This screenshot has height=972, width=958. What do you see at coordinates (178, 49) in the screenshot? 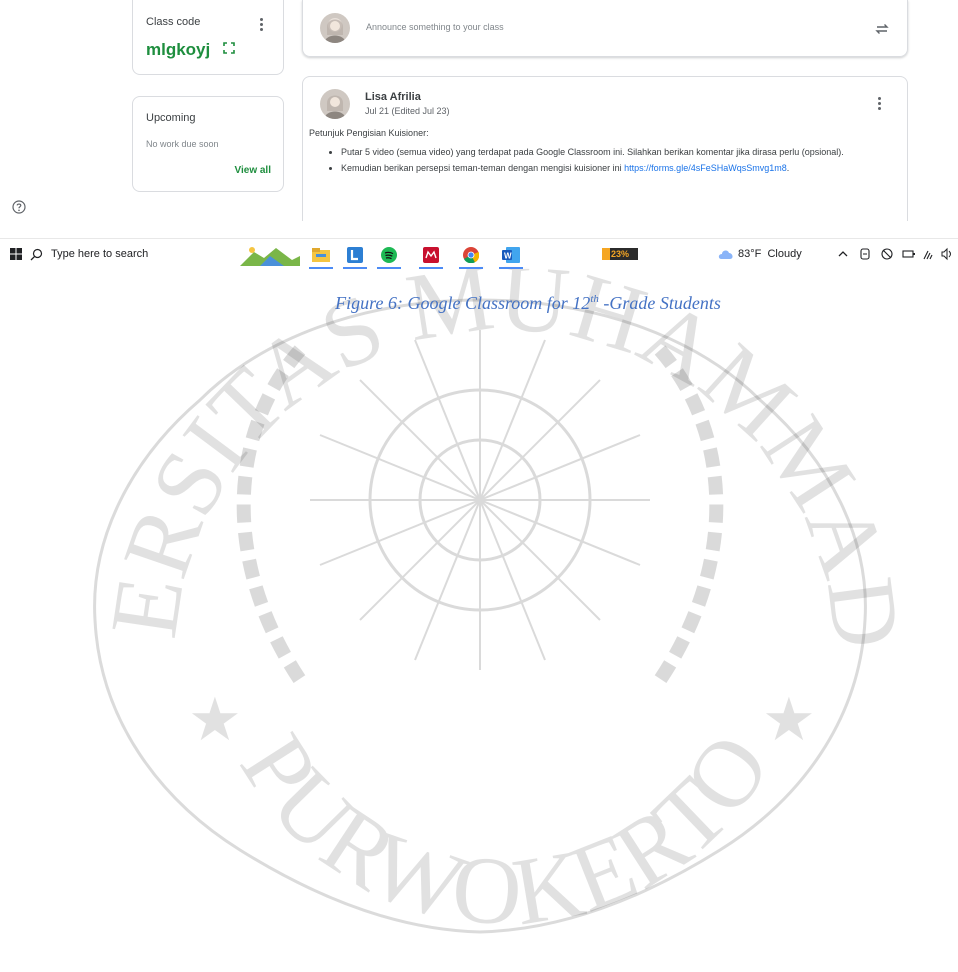
I see `class-code-value: mlgkoyj` at bounding box center [178, 49].